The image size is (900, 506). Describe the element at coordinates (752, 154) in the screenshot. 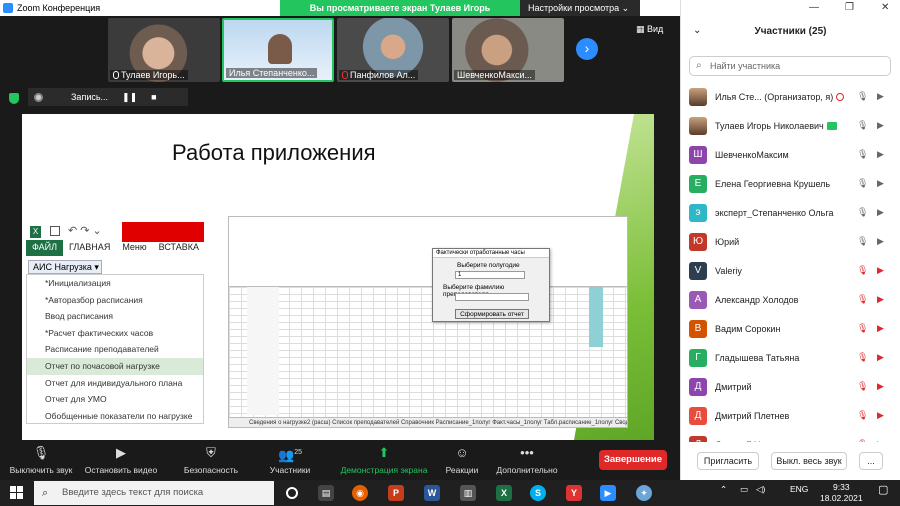

I see `participant-name-text: ШевченкоМаксим` at that location.